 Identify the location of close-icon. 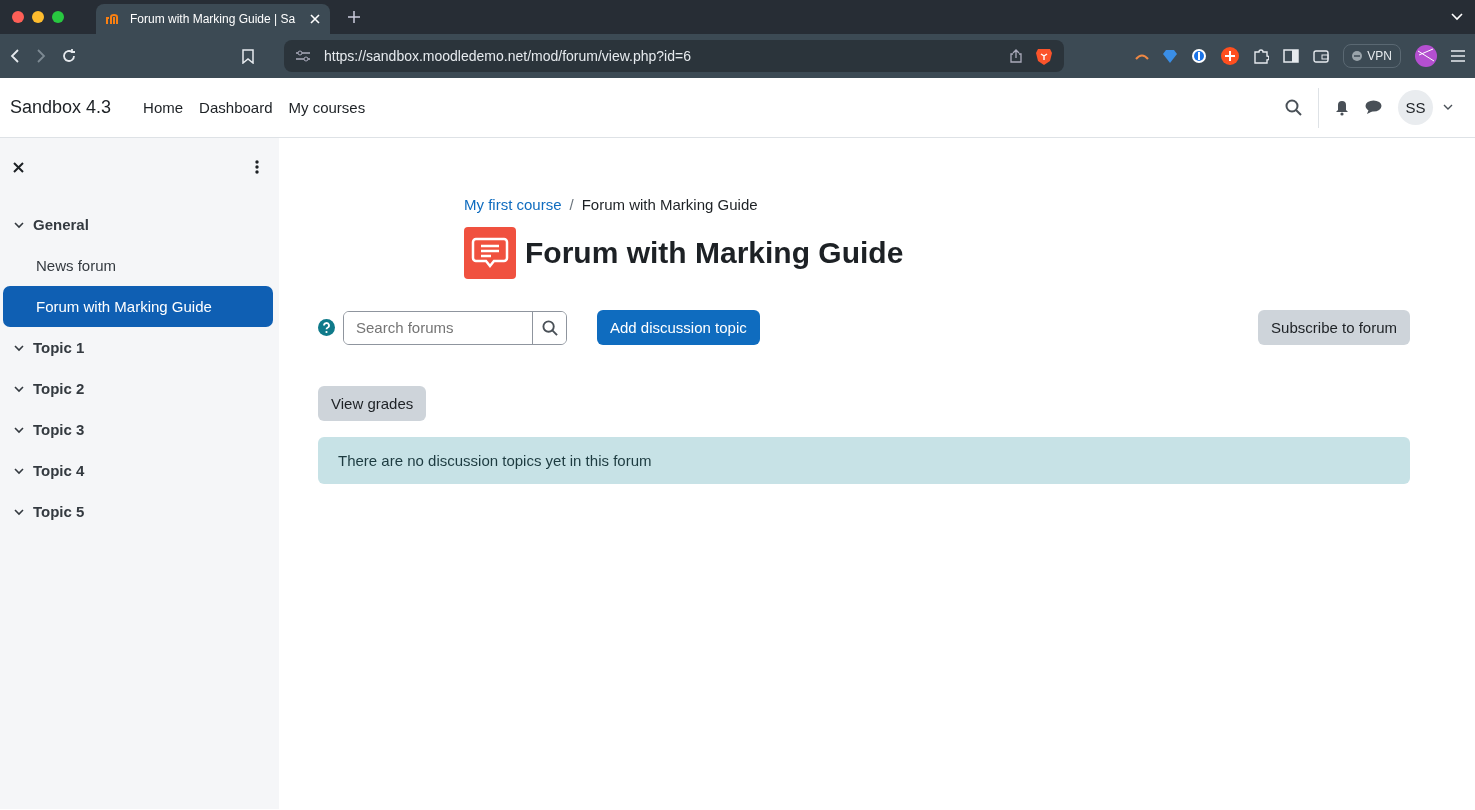
(18, 167).